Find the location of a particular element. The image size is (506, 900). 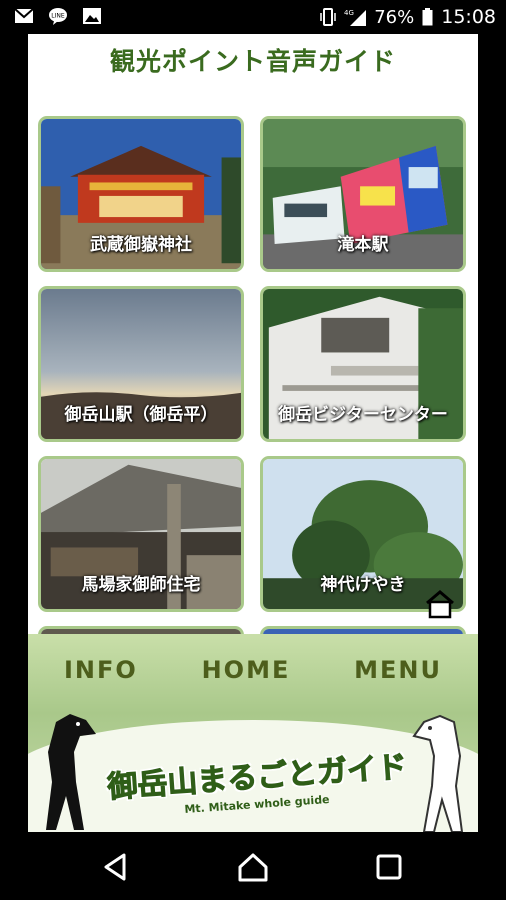

system-nav-bar is located at coordinates (253, 866).